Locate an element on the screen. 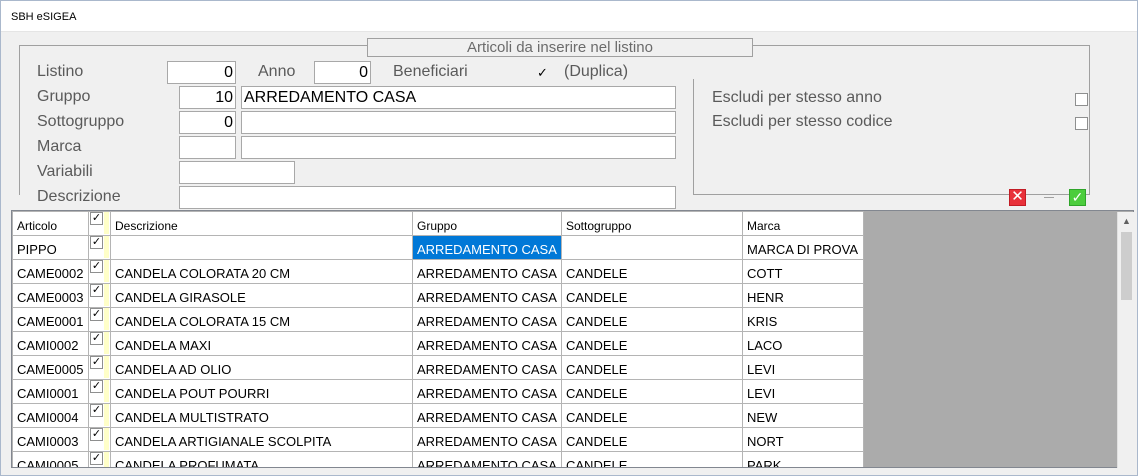 The width and height of the screenshot is (1138, 476). descrizione-field is located at coordinates (427, 197).